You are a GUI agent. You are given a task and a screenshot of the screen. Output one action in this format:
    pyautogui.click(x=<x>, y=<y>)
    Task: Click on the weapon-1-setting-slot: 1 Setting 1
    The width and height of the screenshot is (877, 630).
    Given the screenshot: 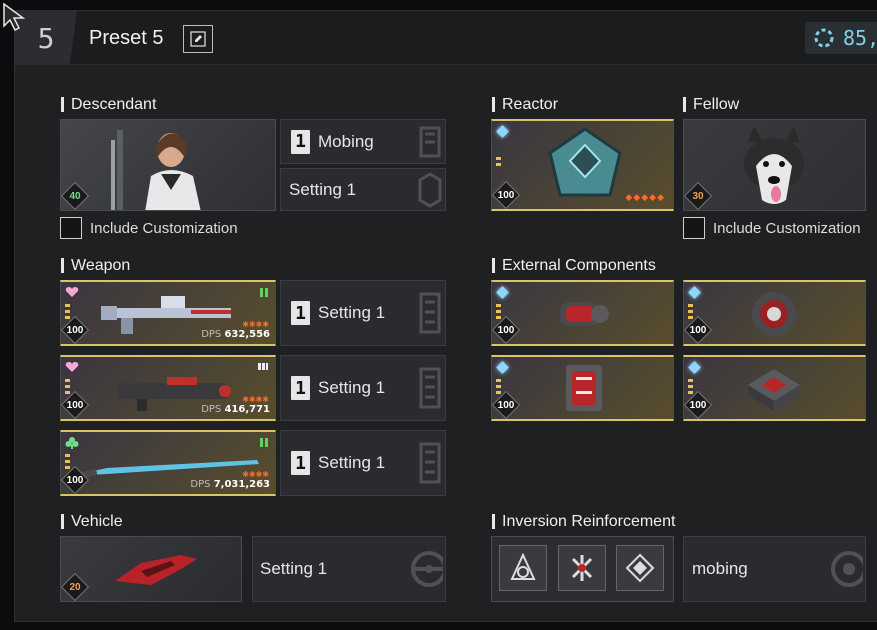 What is the action you would take?
    pyautogui.click(x=363, y=313)
    